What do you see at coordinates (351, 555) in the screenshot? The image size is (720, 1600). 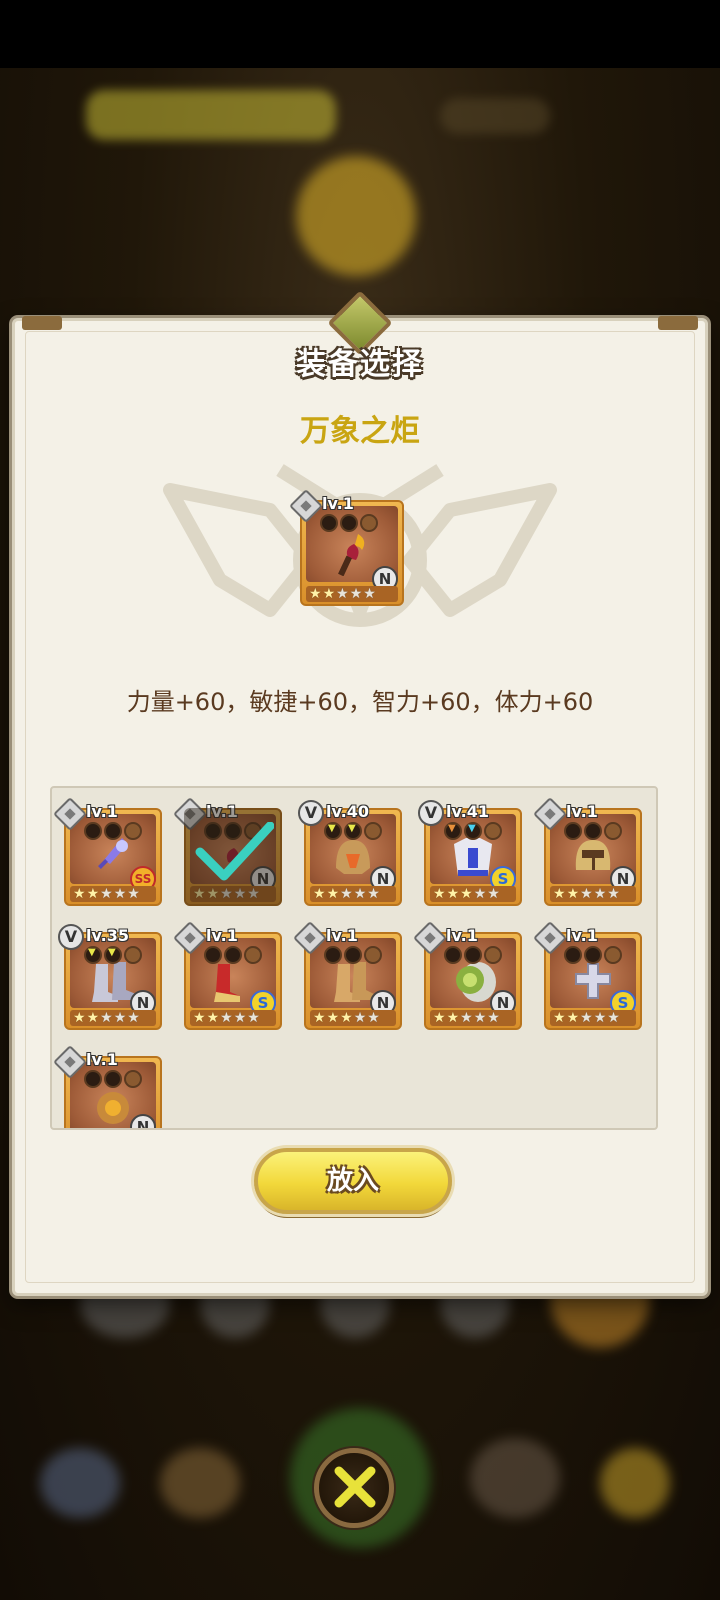 I see `torch-icon` at bounding box center [351, 555].